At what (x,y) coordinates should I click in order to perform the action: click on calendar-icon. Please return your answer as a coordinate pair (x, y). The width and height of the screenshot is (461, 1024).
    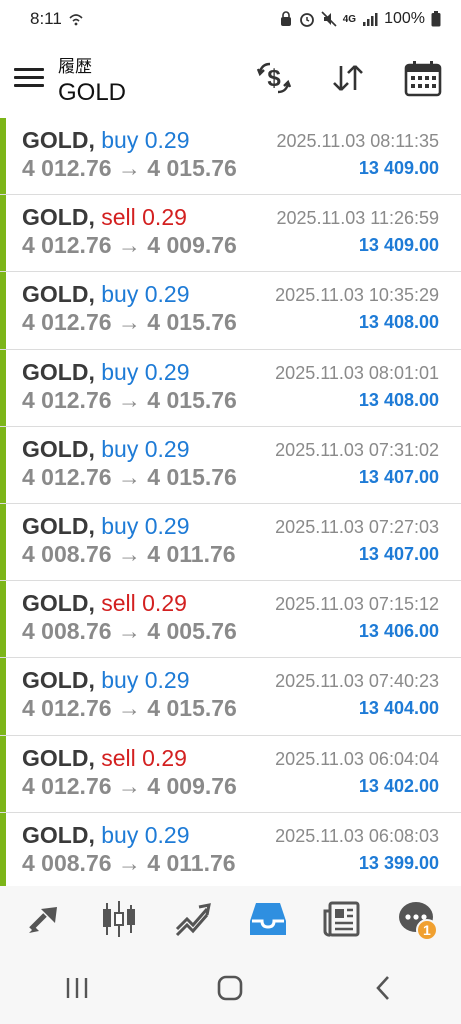
    Looking at the image, I should click on (423, 78).